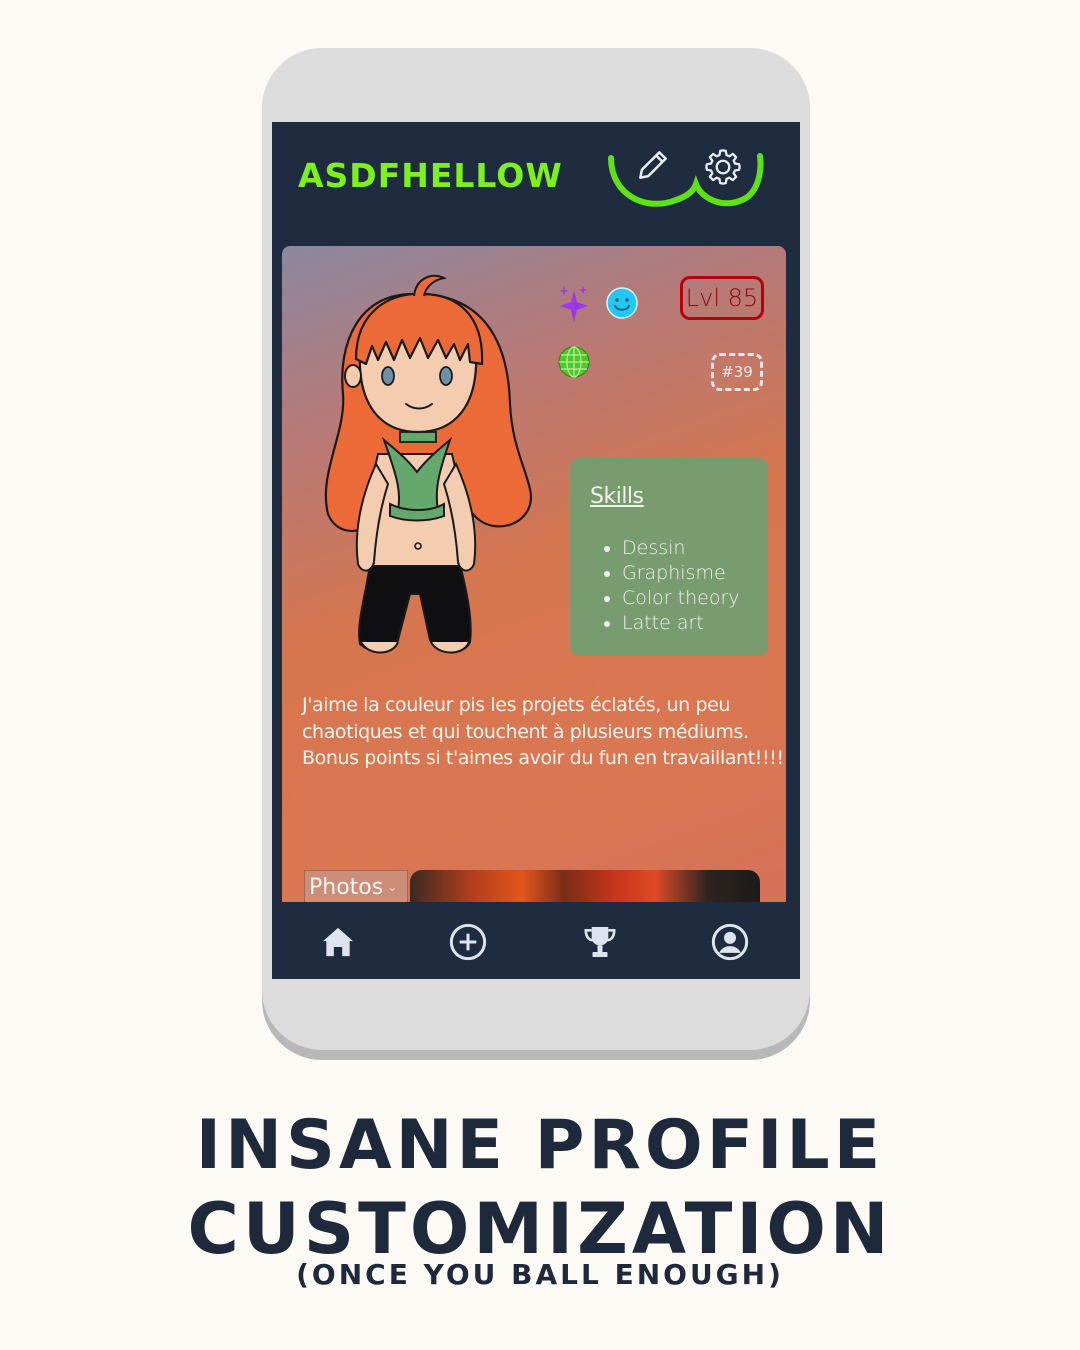 The width and height of the screenshot is (1080, 1350). Describe the element at coordinates (737, 372) in the screenshot. I see `rank-badge: #39` at that location.